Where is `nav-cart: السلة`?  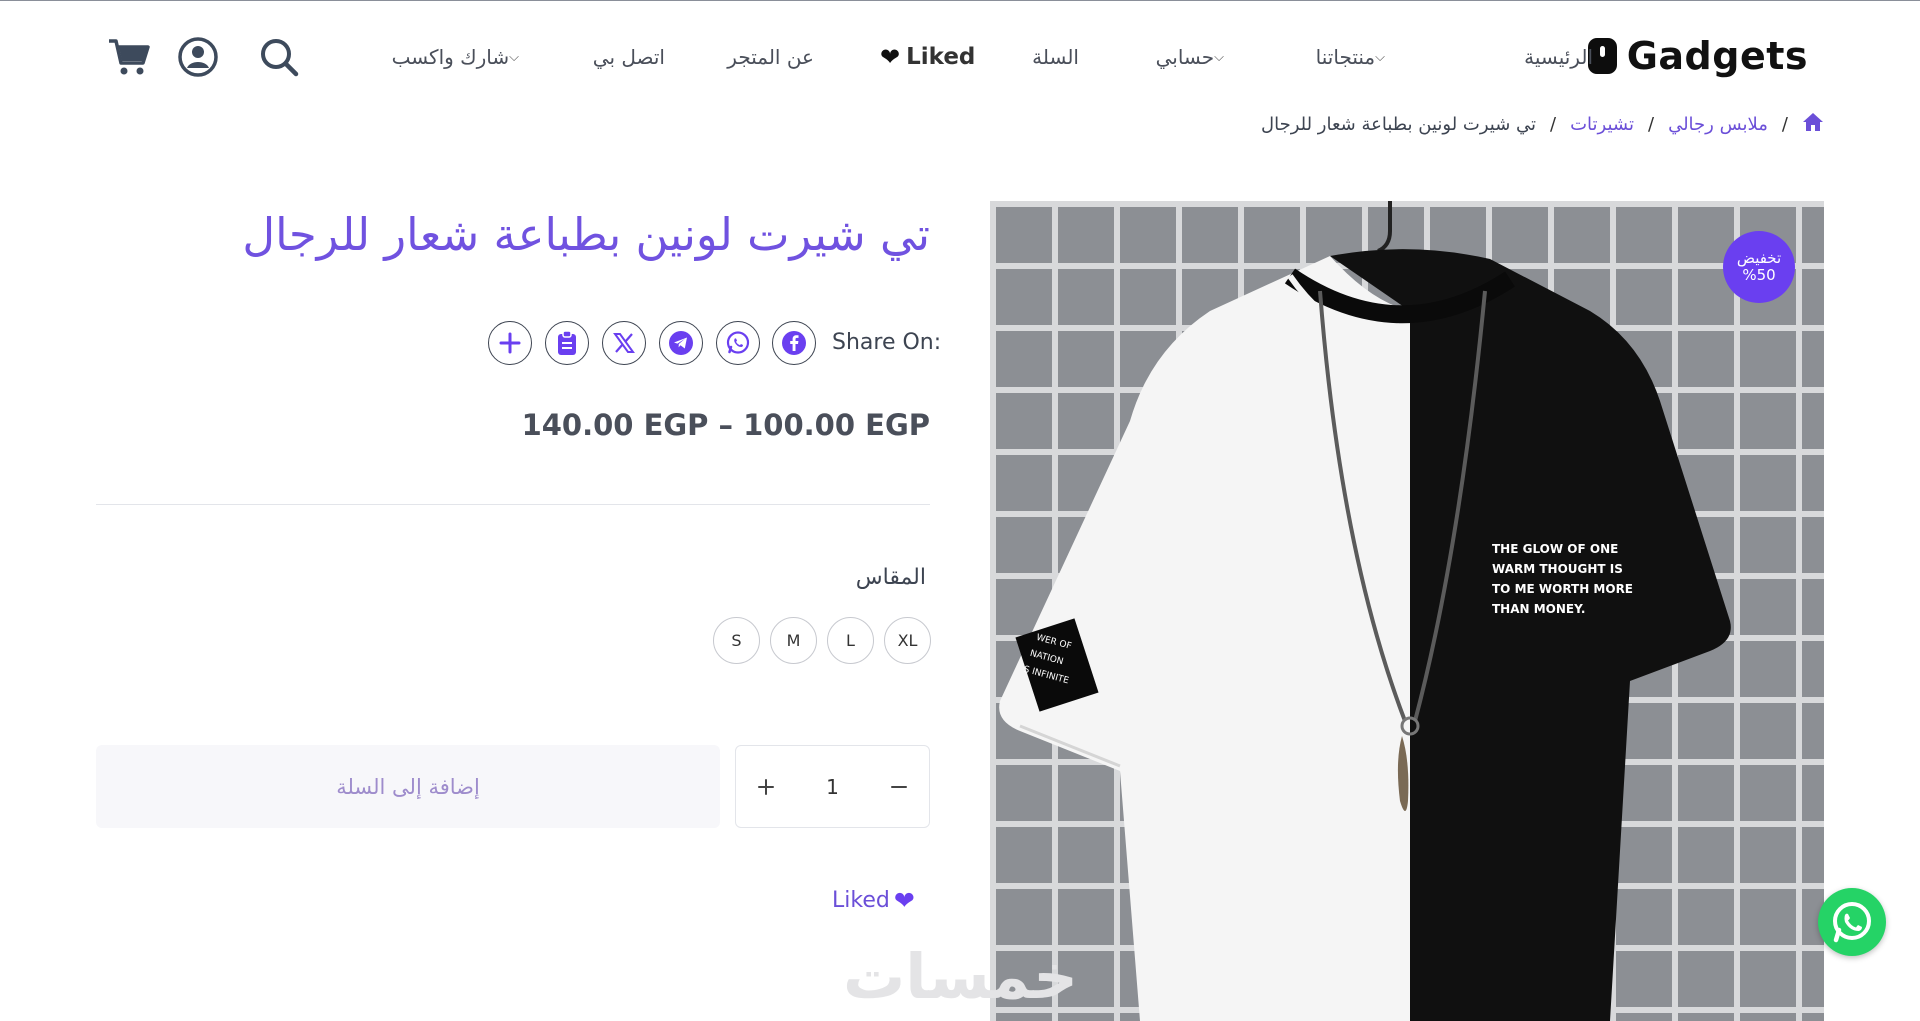 nav-cart: السلة is located at coordinates (1055, 57).